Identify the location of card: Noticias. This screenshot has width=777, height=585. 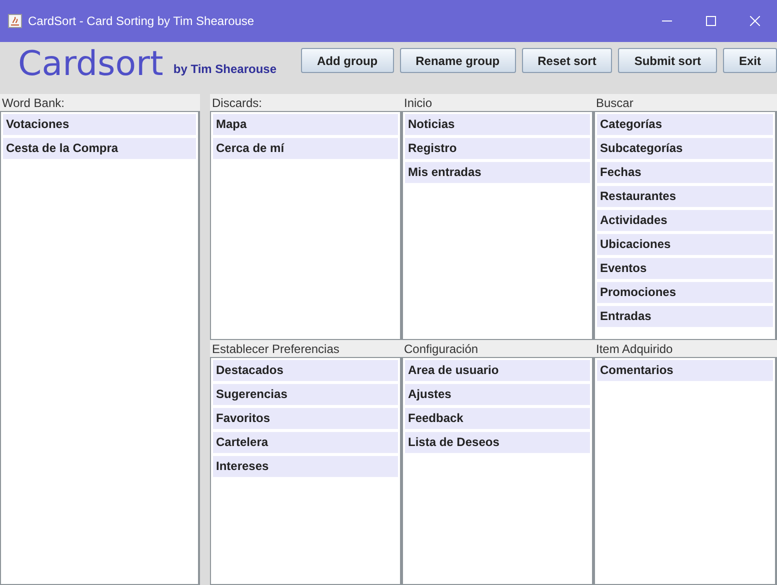
(497, 124).